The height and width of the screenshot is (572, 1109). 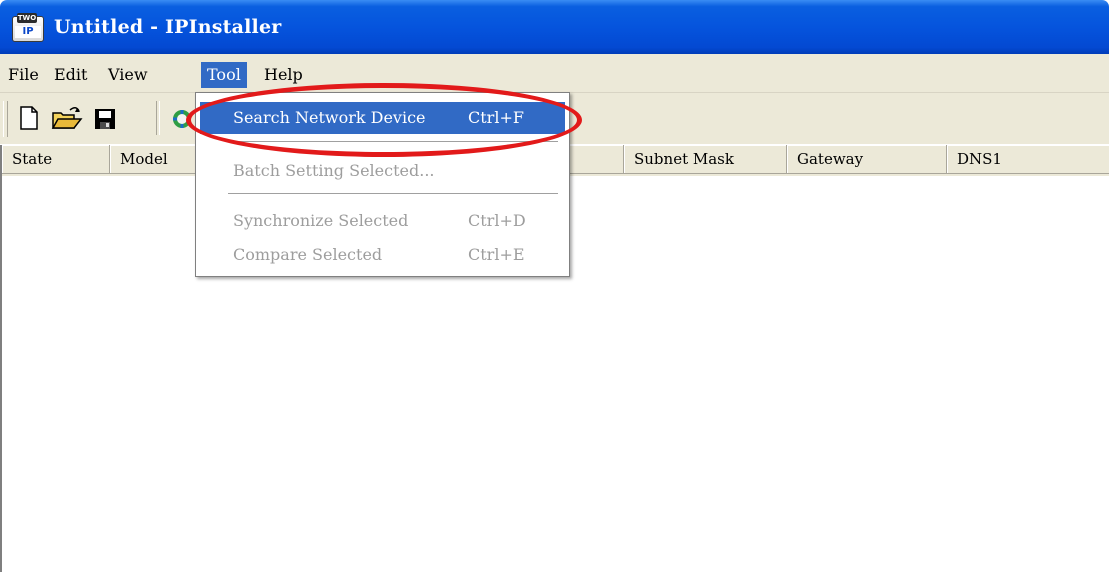 I want to click on window-title: Untitled - IPInstaller, so click(x=168, y=27).